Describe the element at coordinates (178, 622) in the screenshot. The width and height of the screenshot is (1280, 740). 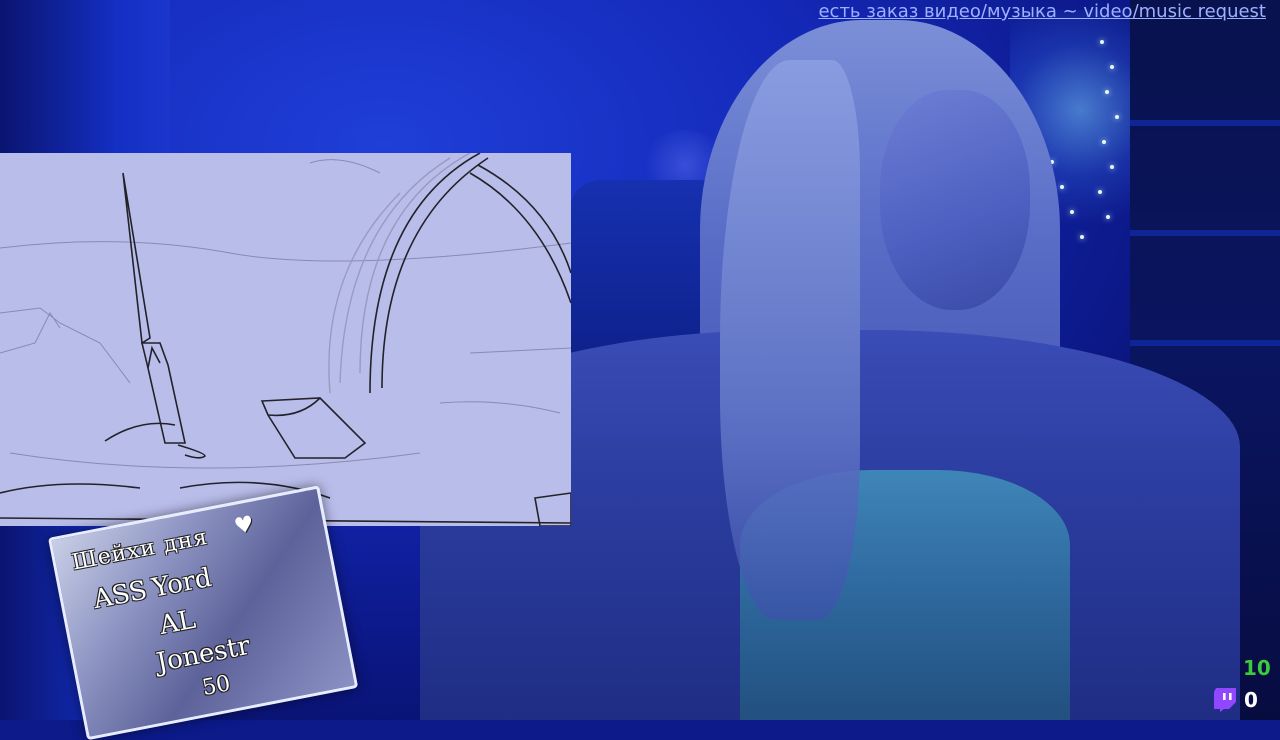
I see `sign-line: AL` at that location.